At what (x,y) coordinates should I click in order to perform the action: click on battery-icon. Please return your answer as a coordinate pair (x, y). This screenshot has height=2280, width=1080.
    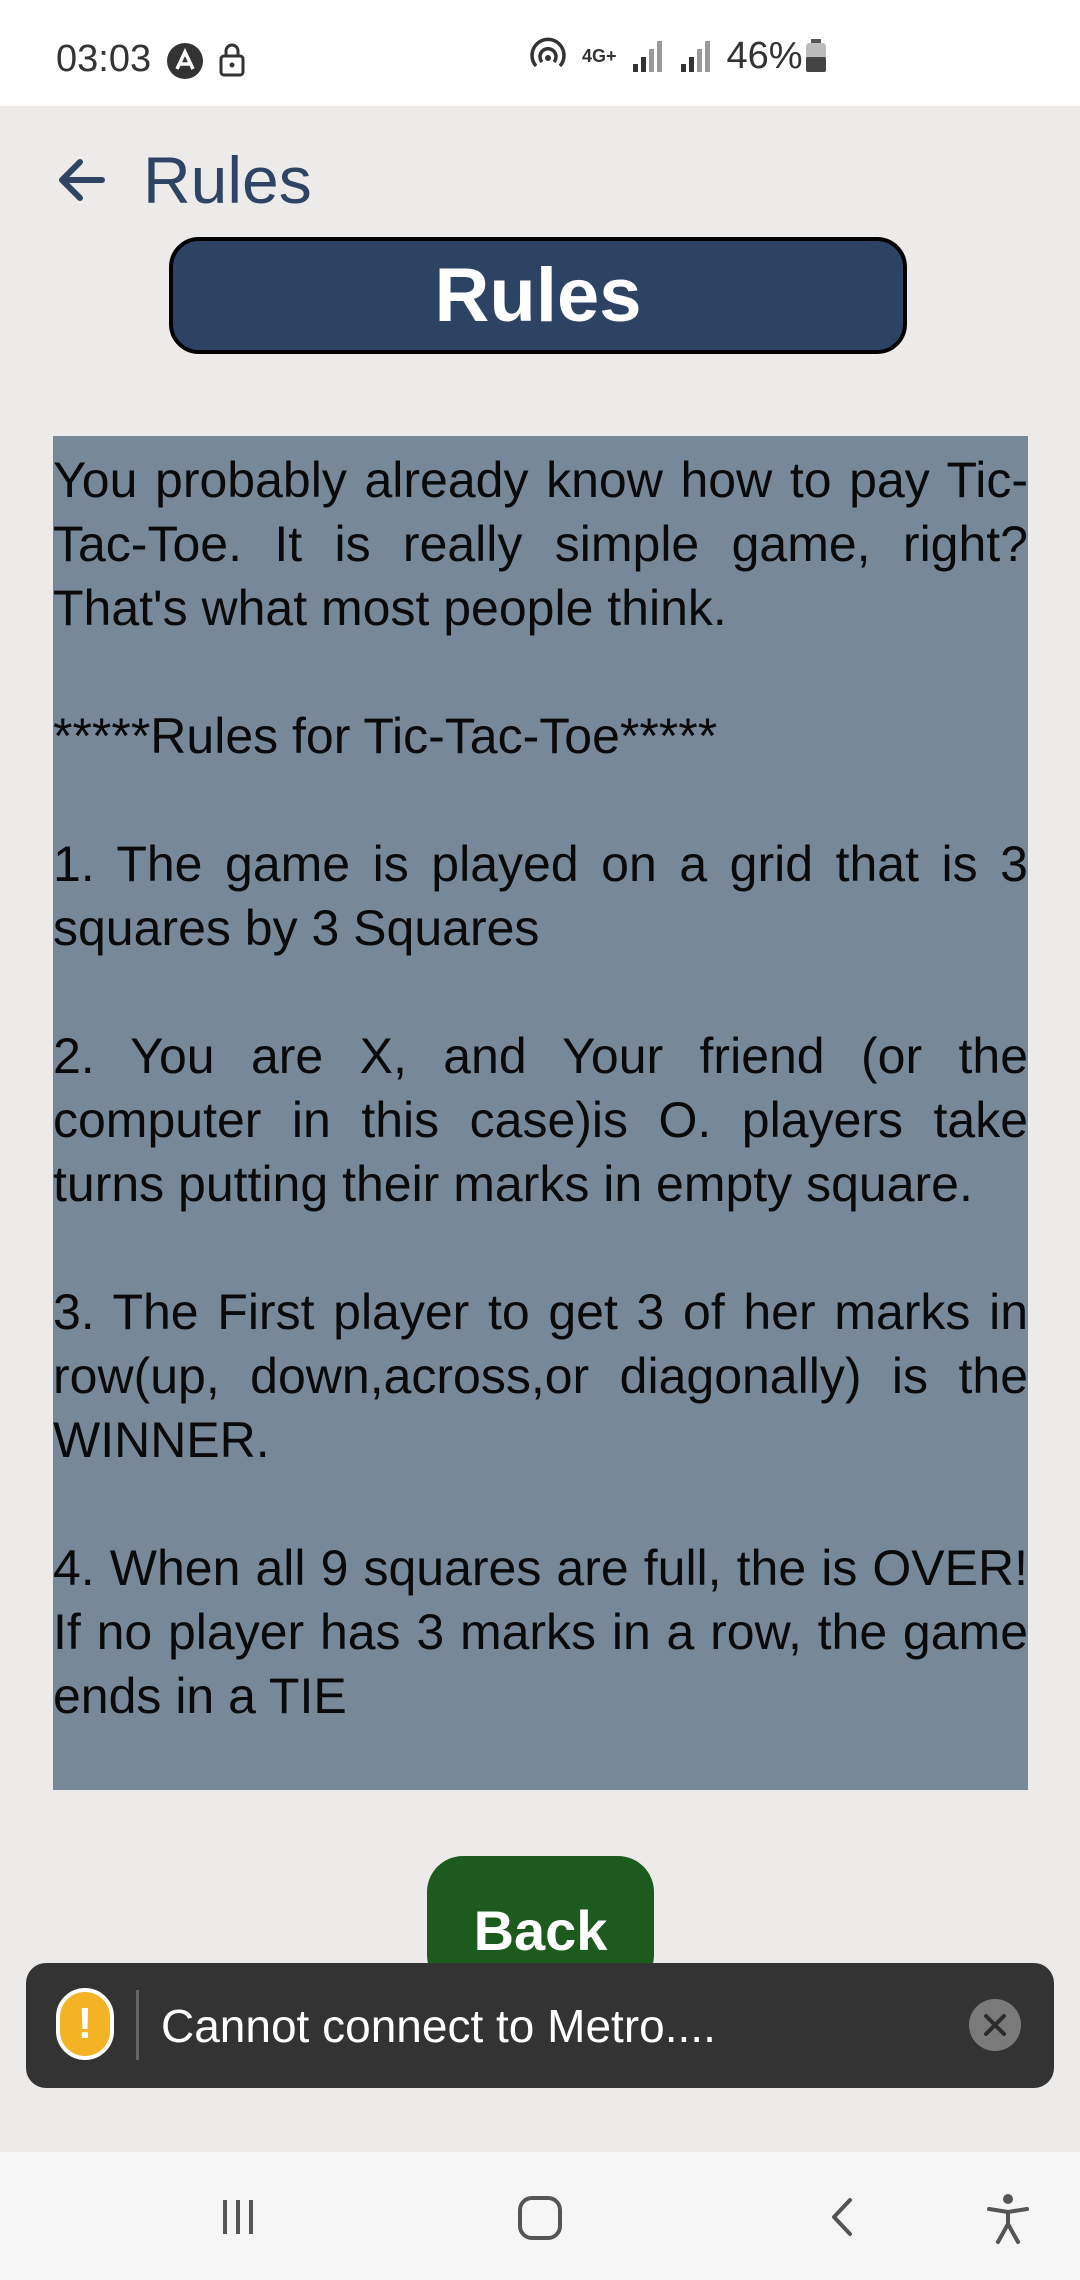
    Looking at the image, I should click on (815, 55).